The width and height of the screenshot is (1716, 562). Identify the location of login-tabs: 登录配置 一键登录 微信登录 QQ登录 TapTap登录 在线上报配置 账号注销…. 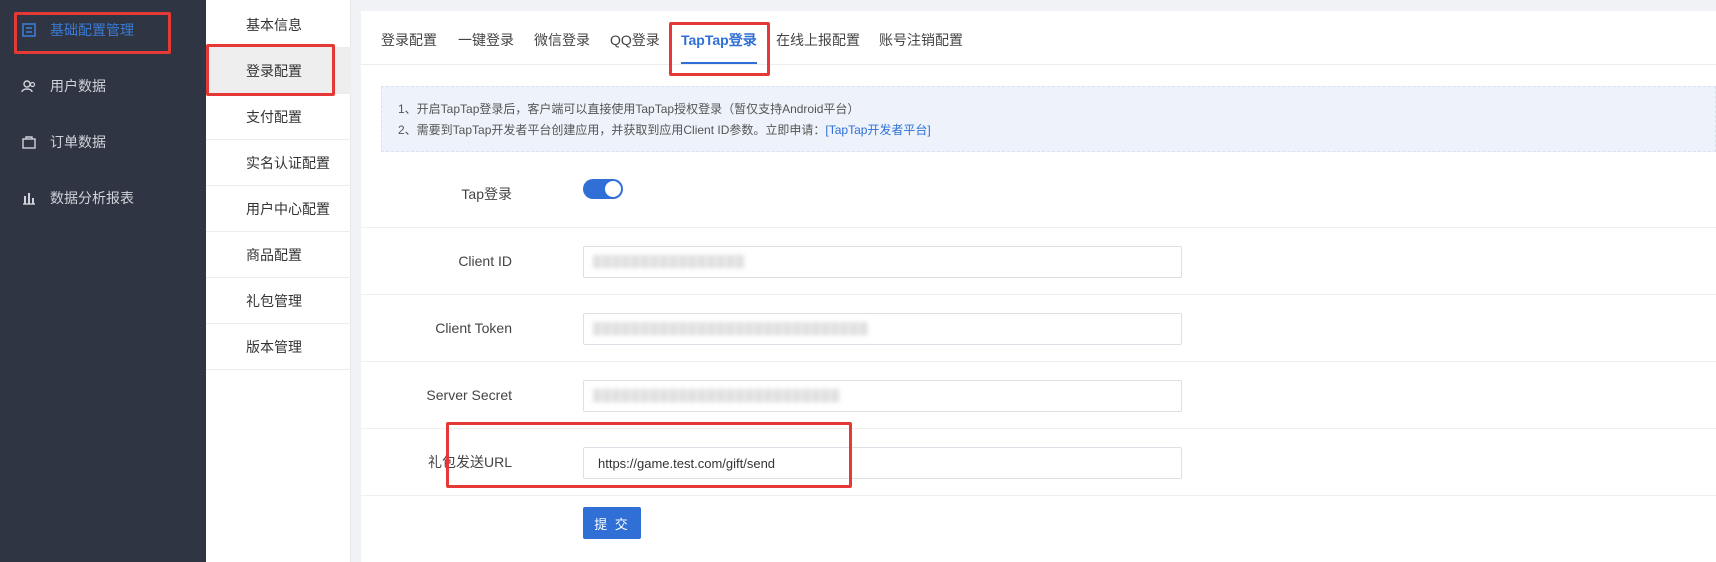
(1038, 38).